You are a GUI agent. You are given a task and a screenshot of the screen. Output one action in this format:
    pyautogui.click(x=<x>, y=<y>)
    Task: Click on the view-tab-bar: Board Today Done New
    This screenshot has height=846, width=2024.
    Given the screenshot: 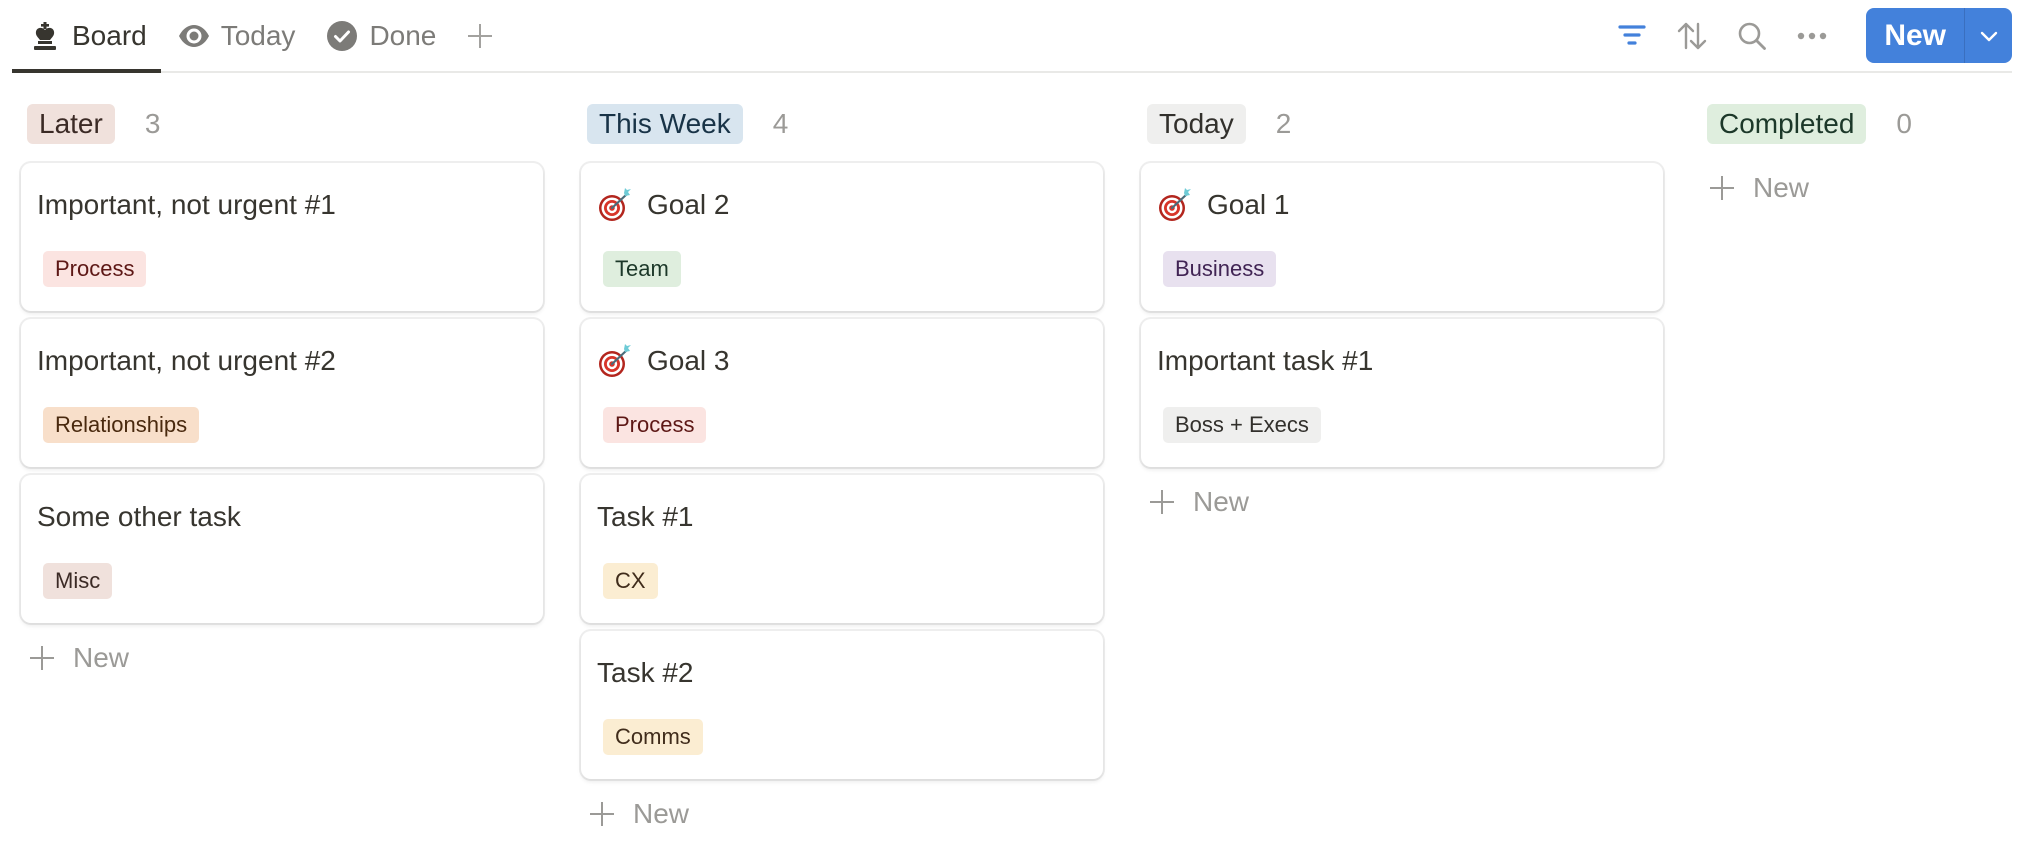 What is the action you would take?
    pyautogui.click(x=1012, y=36)
    